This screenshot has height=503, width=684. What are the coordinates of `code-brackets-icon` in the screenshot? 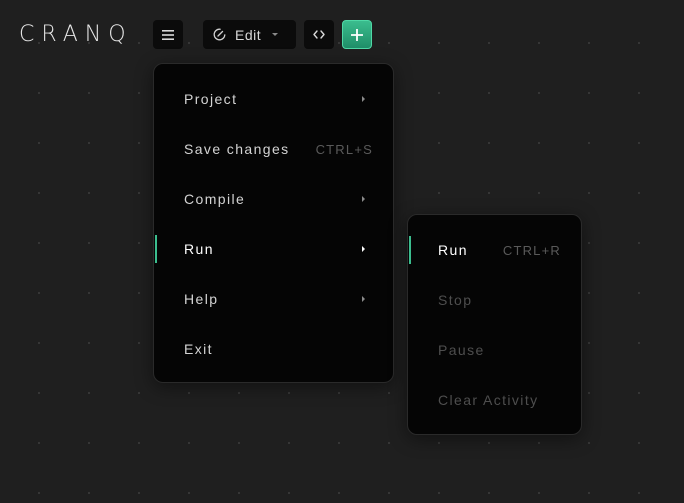 It's located at (319, 34).